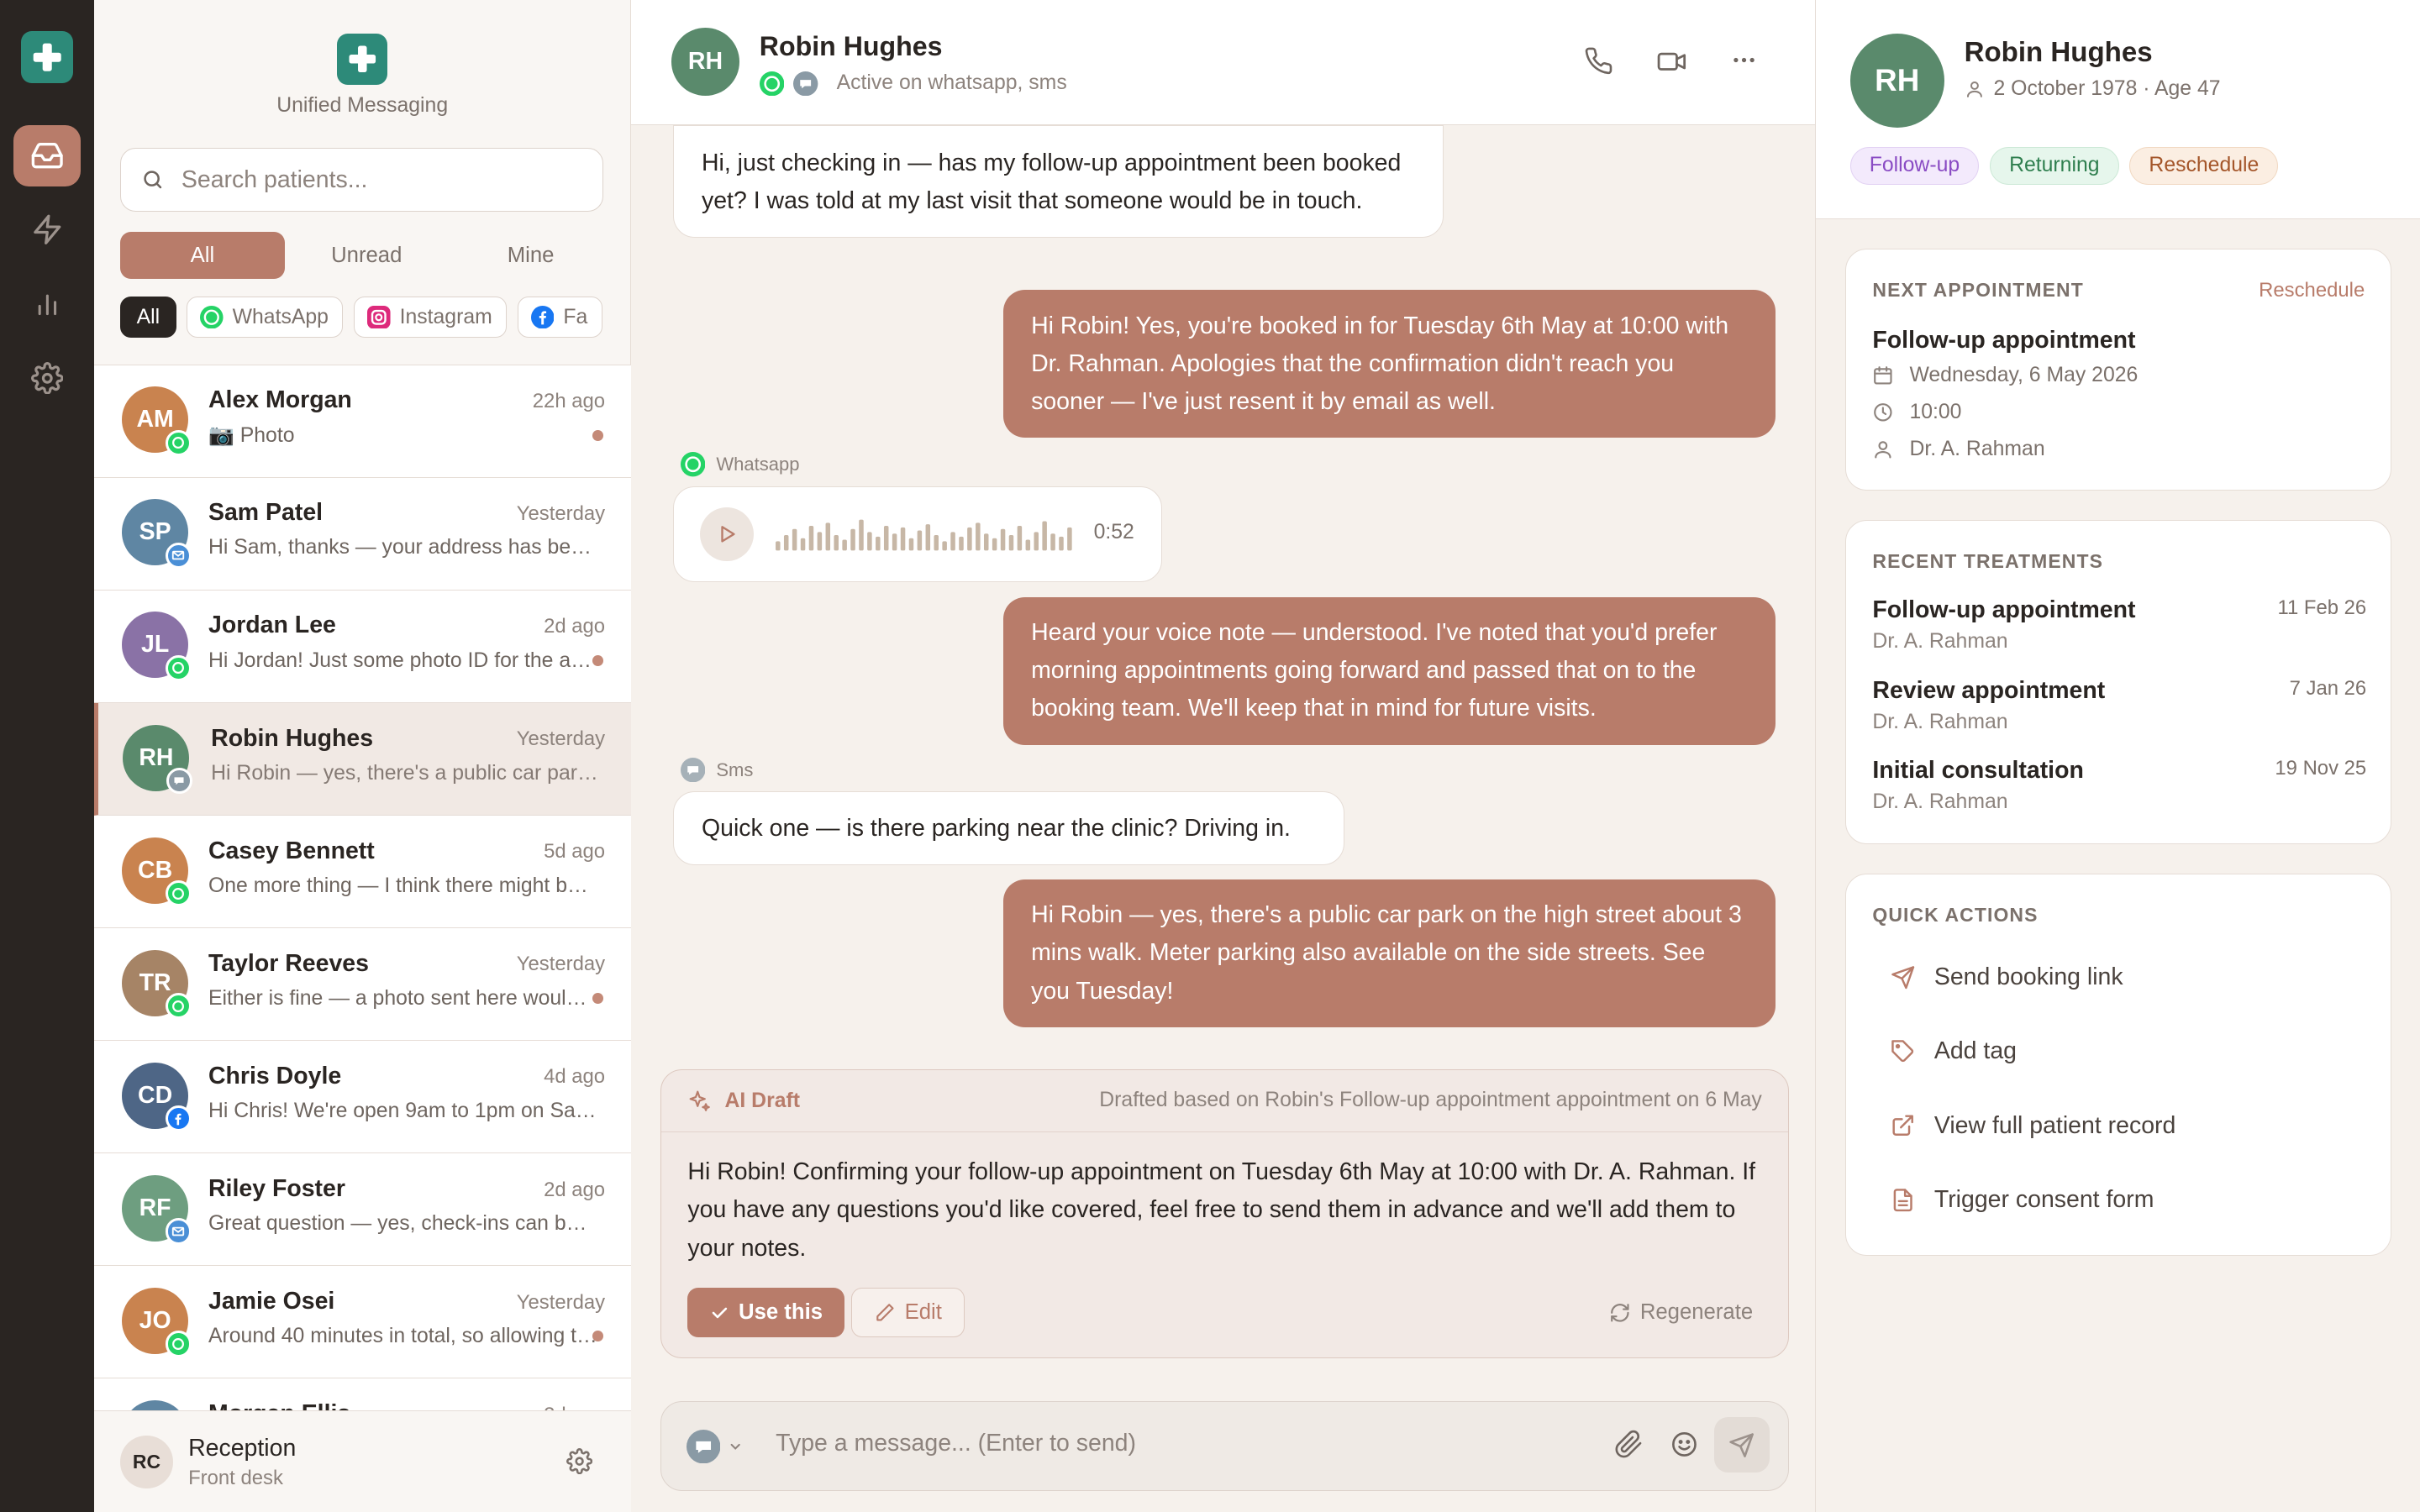 The image size is (2420, 1512). I want to click on app-logo-icon, so click(47, 57).